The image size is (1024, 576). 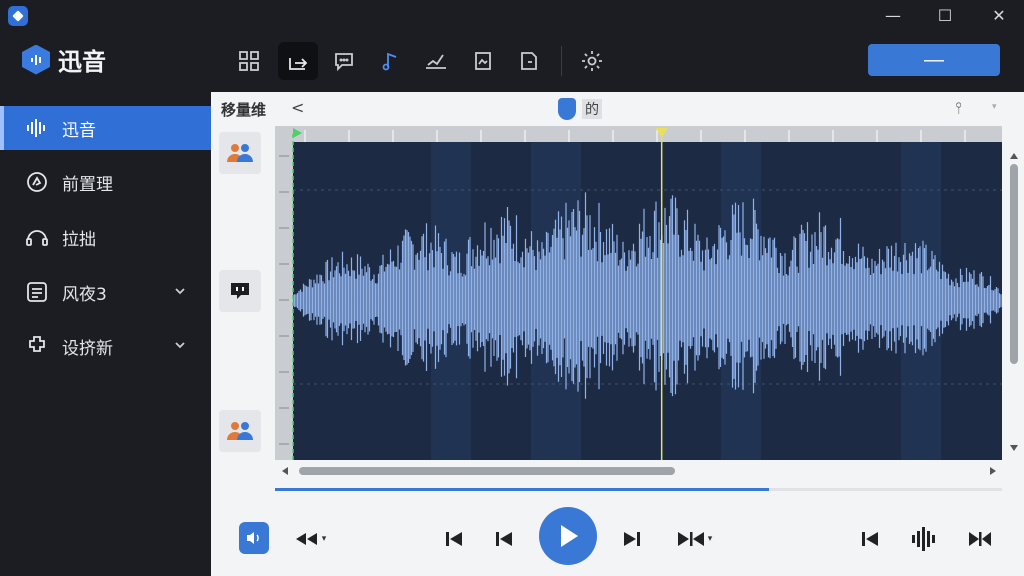 What do you see at coordinates (522, 489) in the screenshot?
I see `playback-progress-fill` at bounding box center [522, 489].